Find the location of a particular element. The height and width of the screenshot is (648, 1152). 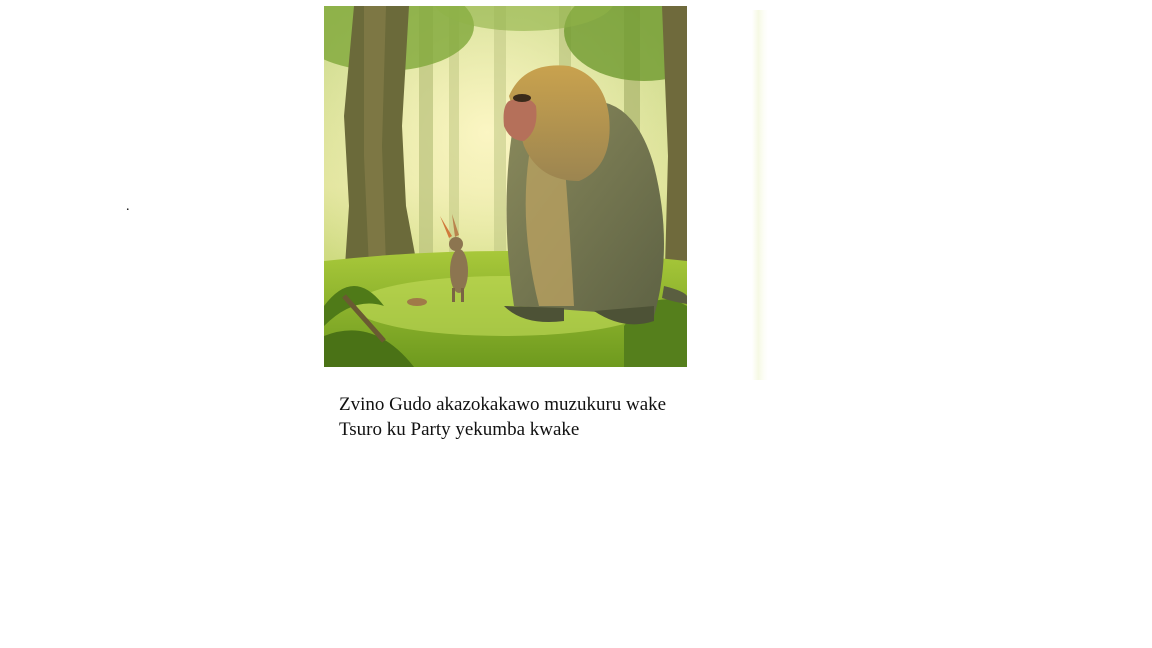

faint-image-edge is located at coordinates (760, 195).